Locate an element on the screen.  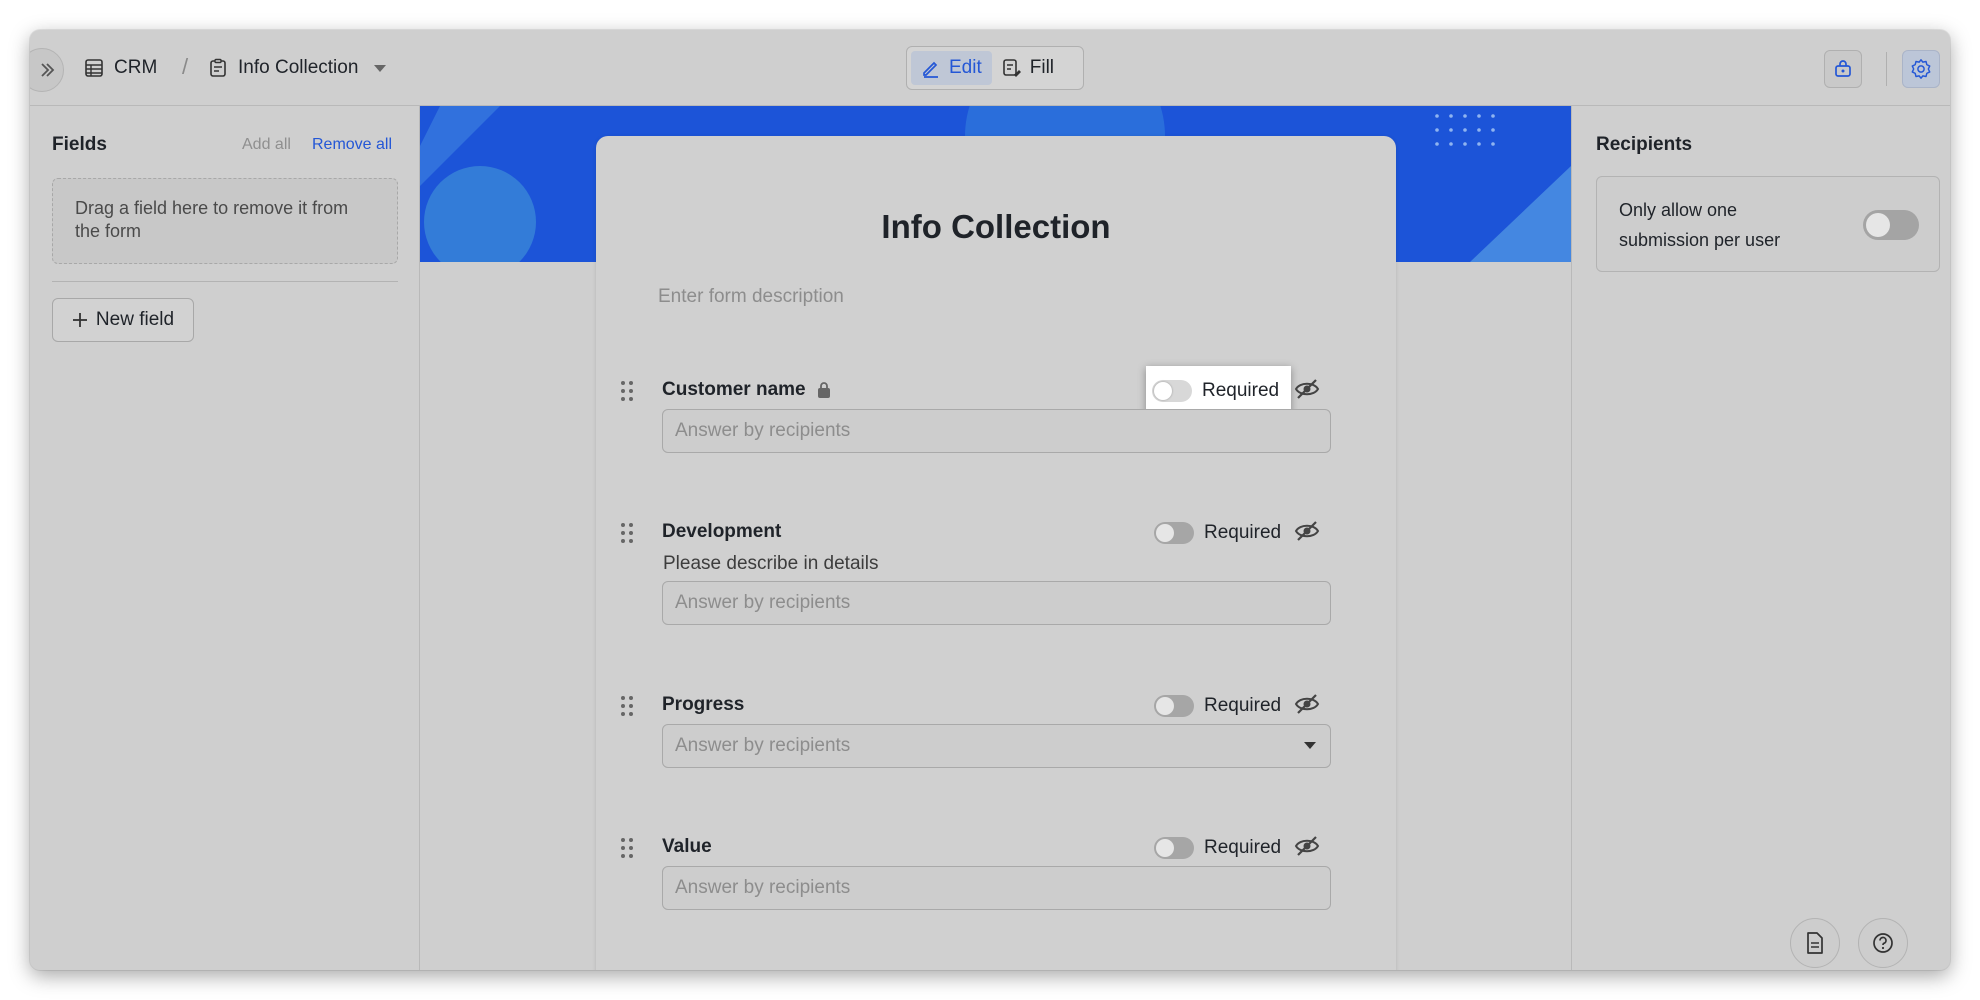
breadcrumb-current-label: Info Collection is located at coordinates (298, 67).